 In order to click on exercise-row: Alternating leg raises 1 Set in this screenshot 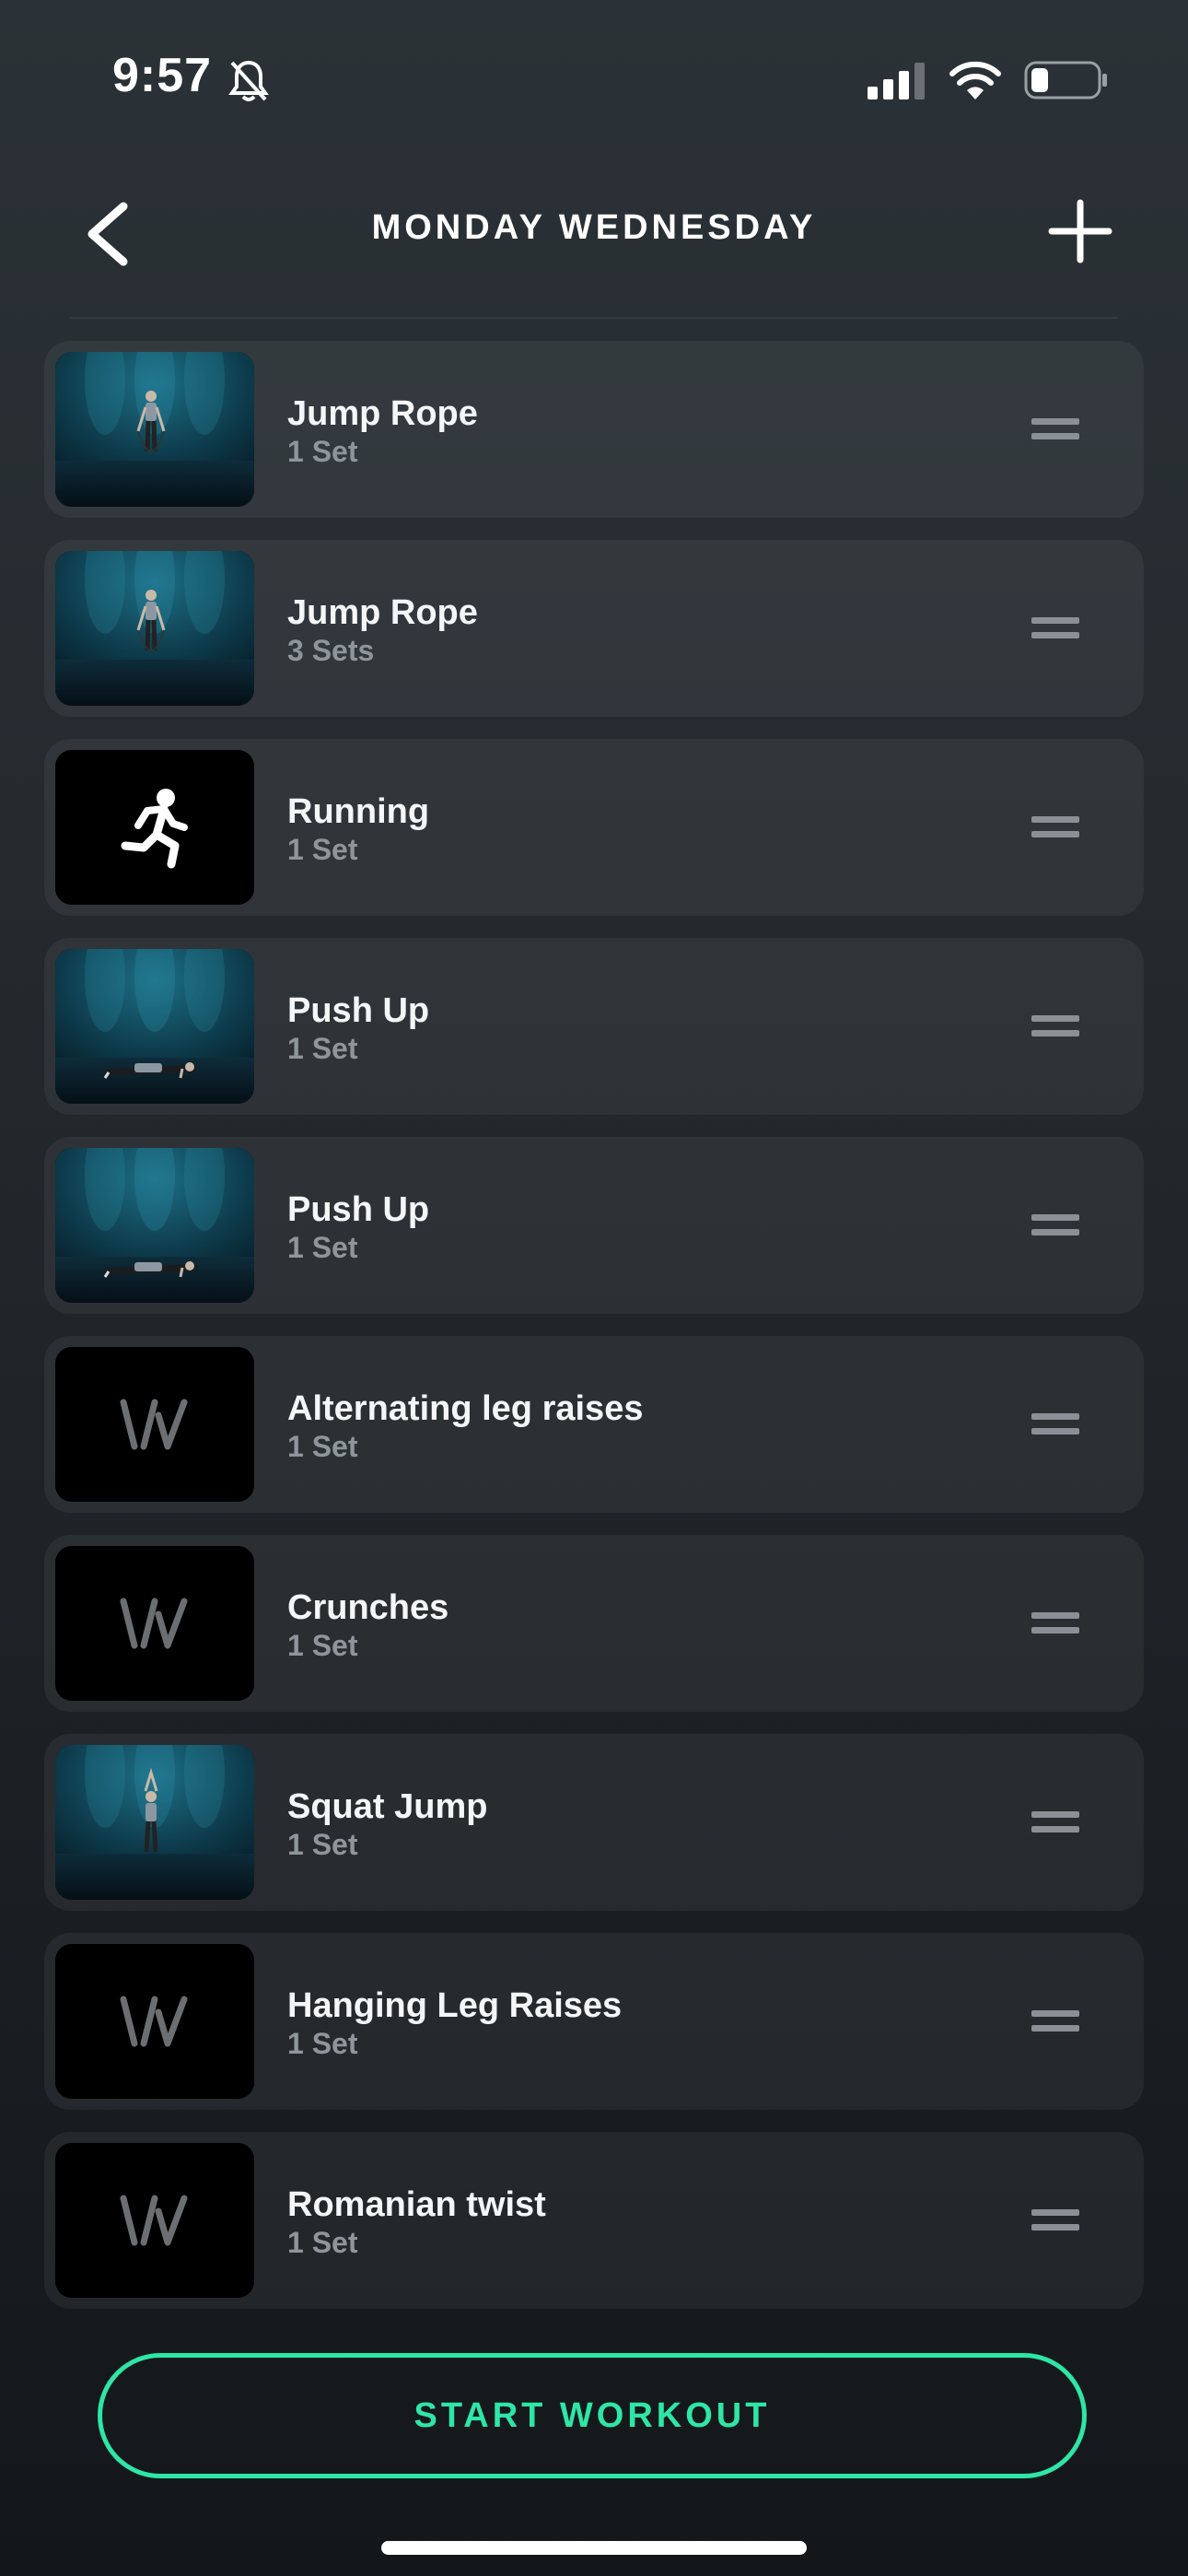, I will do `click(594, 1424)`.